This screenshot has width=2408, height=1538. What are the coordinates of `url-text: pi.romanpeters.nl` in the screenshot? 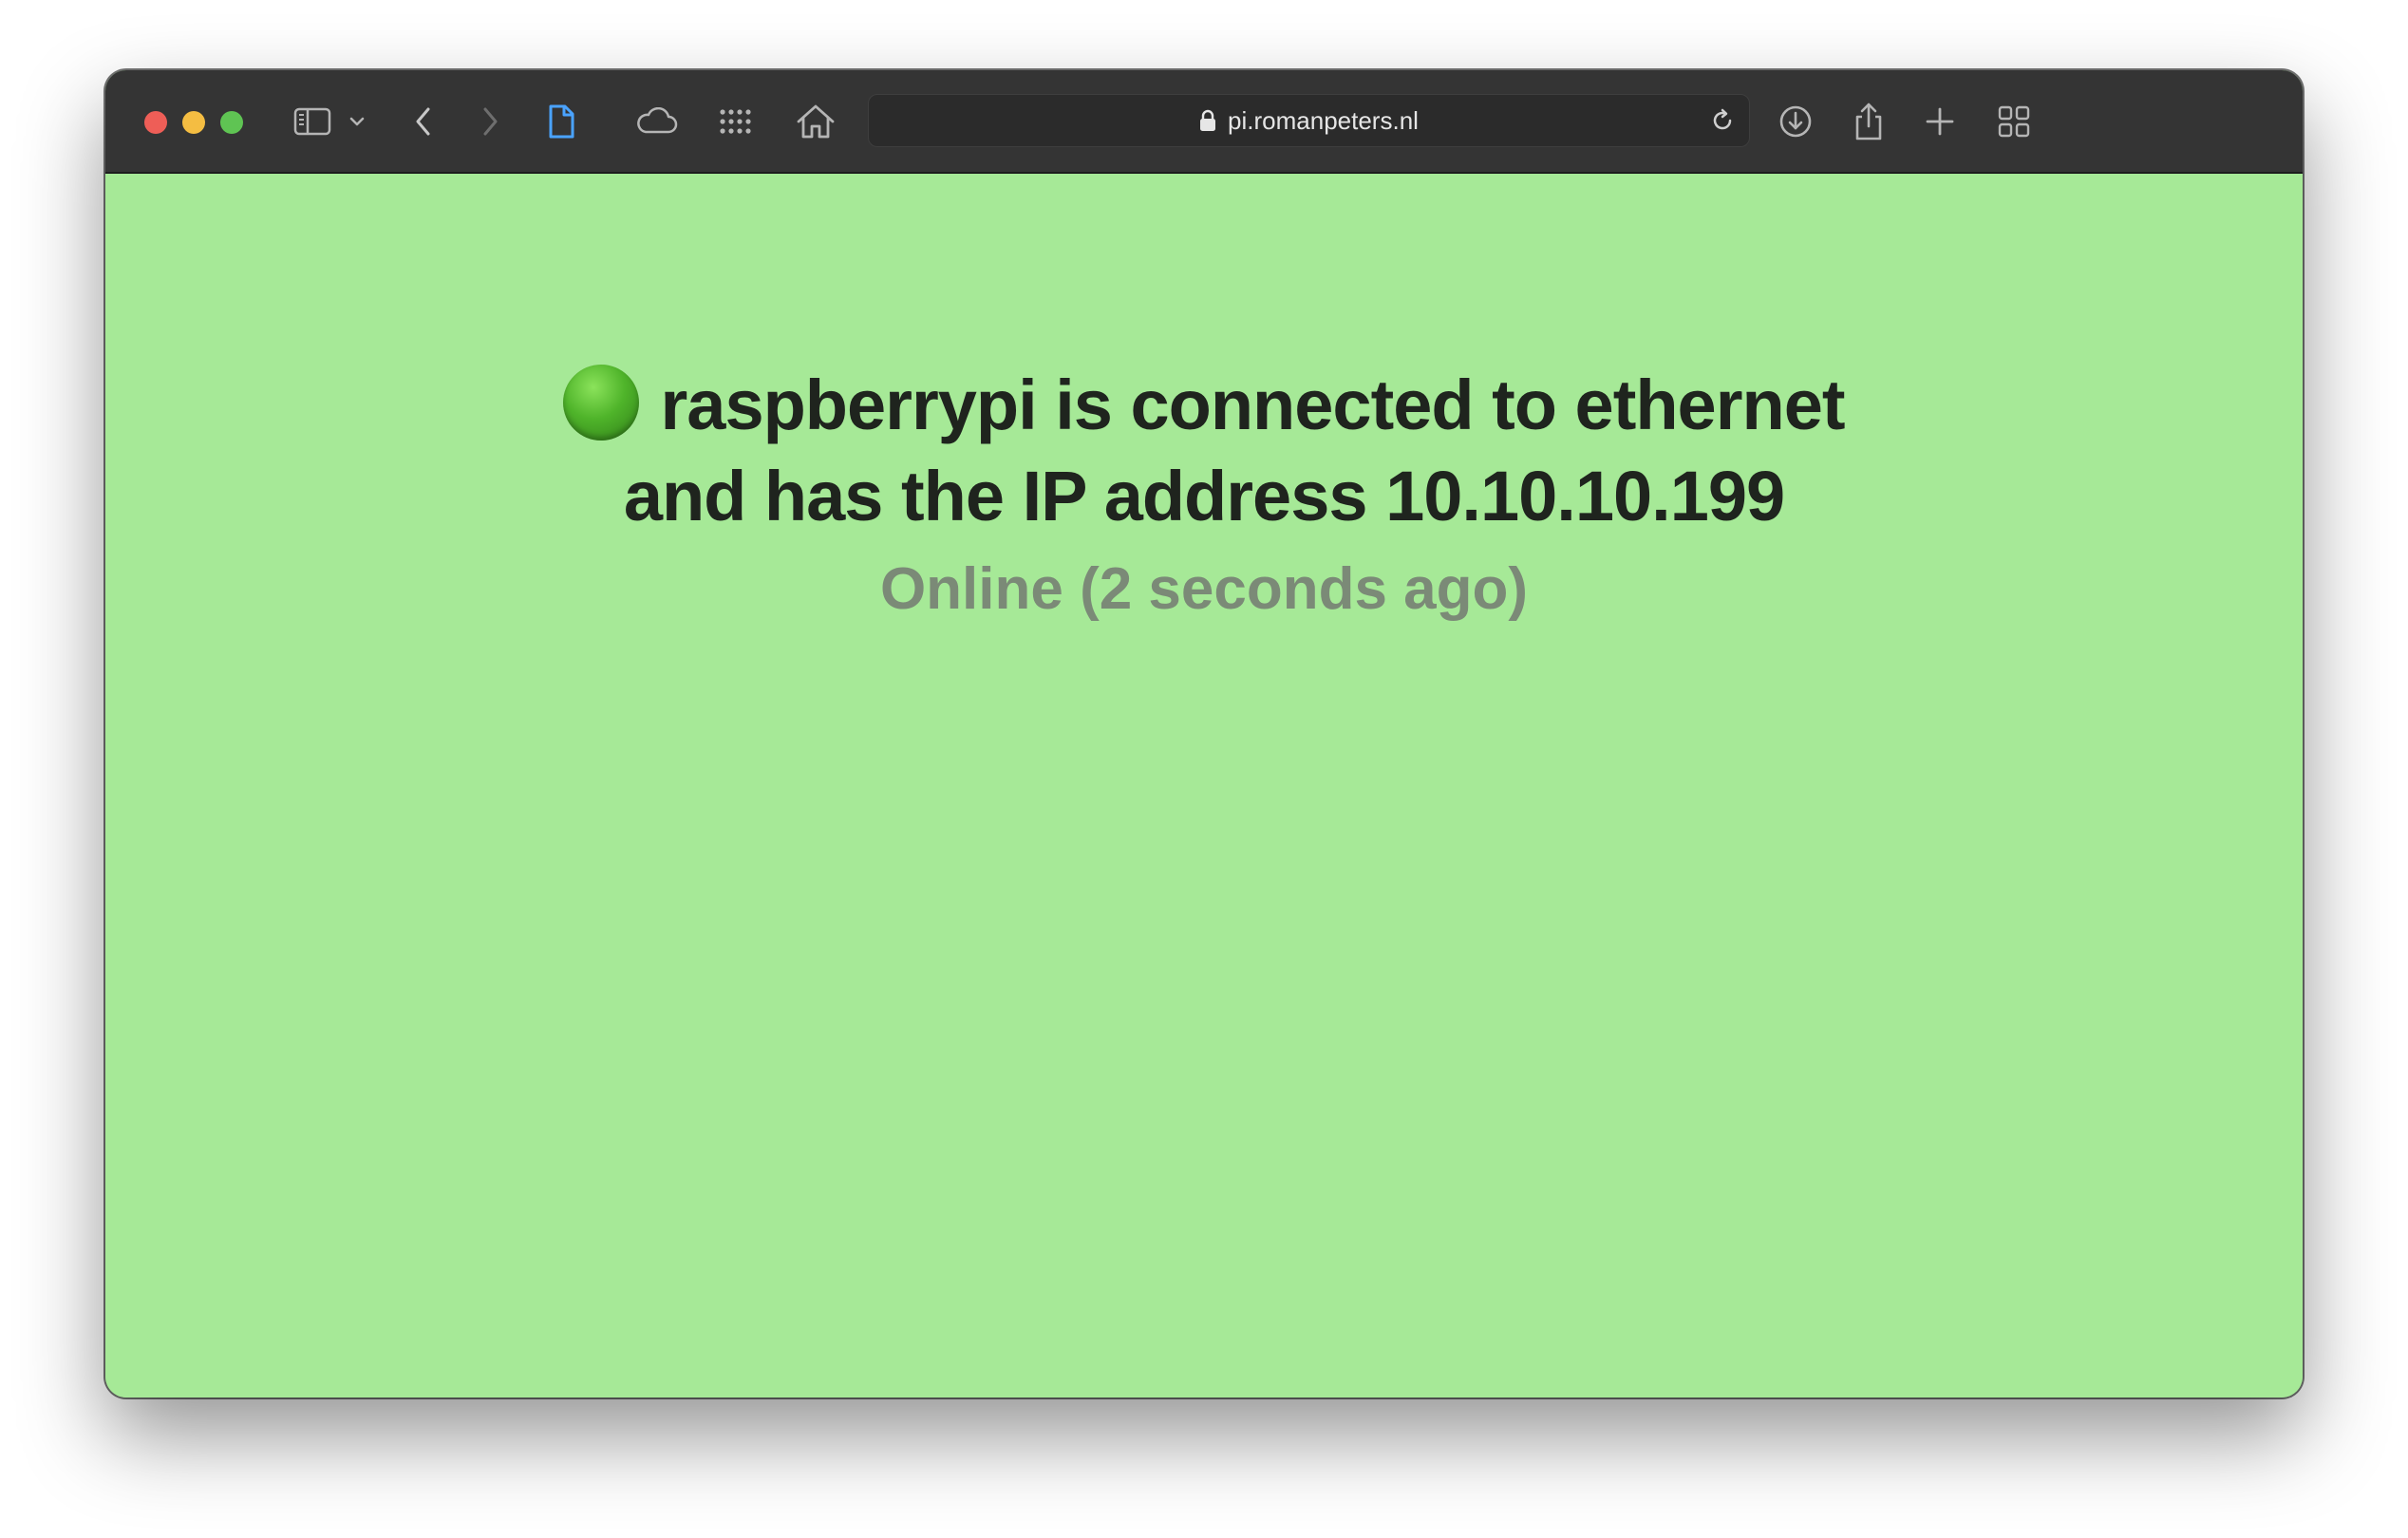 It's located at (1323, 120).